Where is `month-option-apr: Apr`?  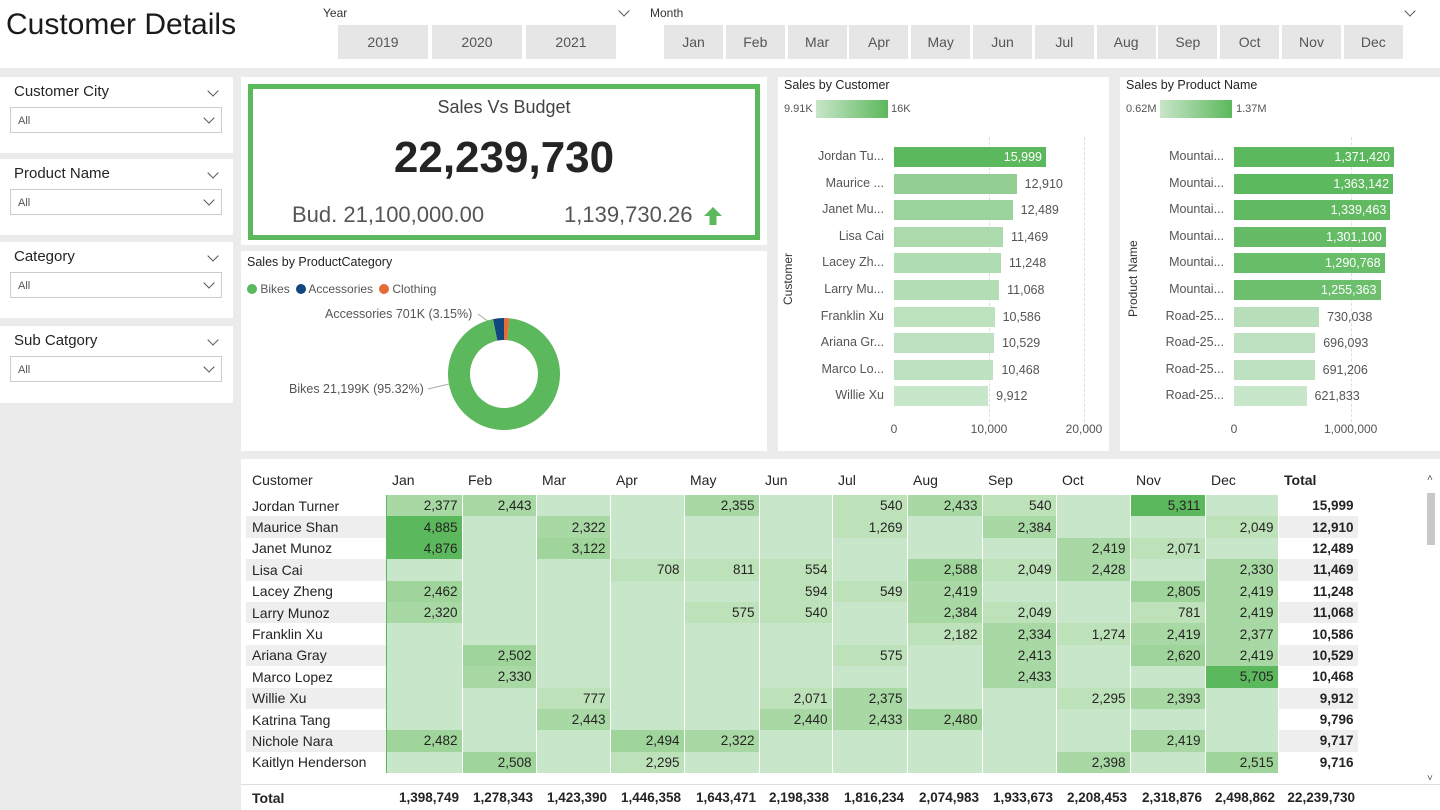 month-option-apr: Apr is located at coordinates (879, 42).